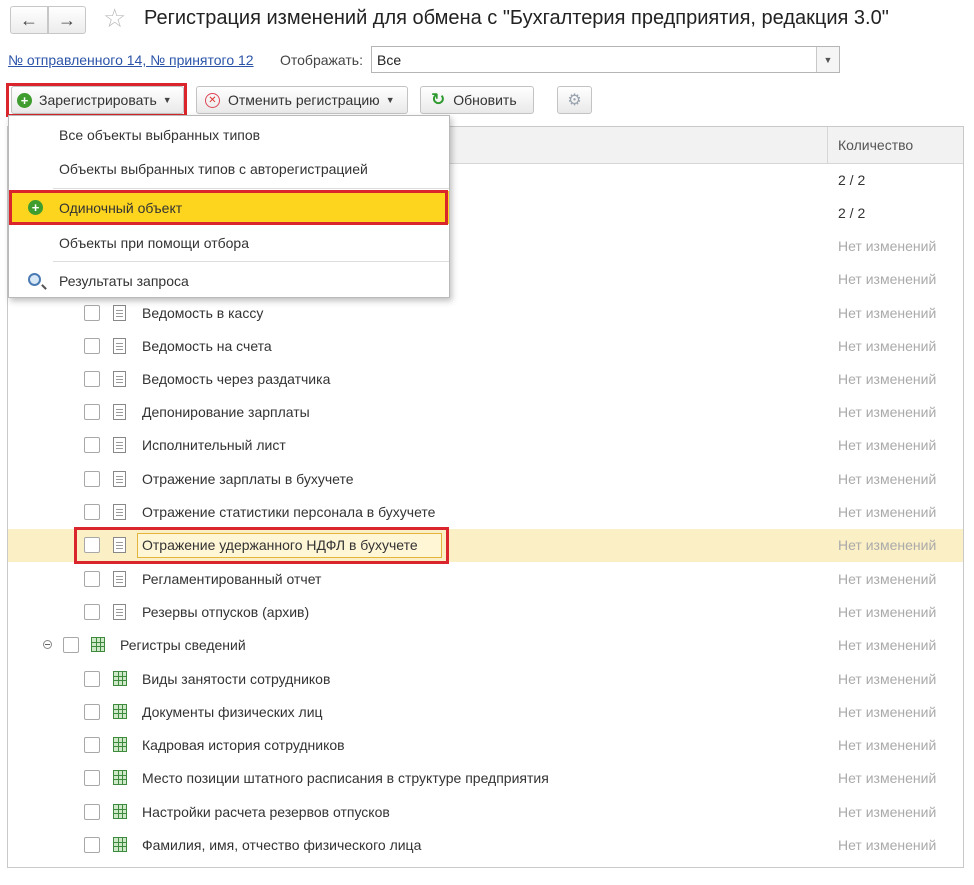 This screenshot has width=974, height=885. Describe the element at coordinates (605, 59) in the screenshot. I see `show-select: Все ▼` at that location.